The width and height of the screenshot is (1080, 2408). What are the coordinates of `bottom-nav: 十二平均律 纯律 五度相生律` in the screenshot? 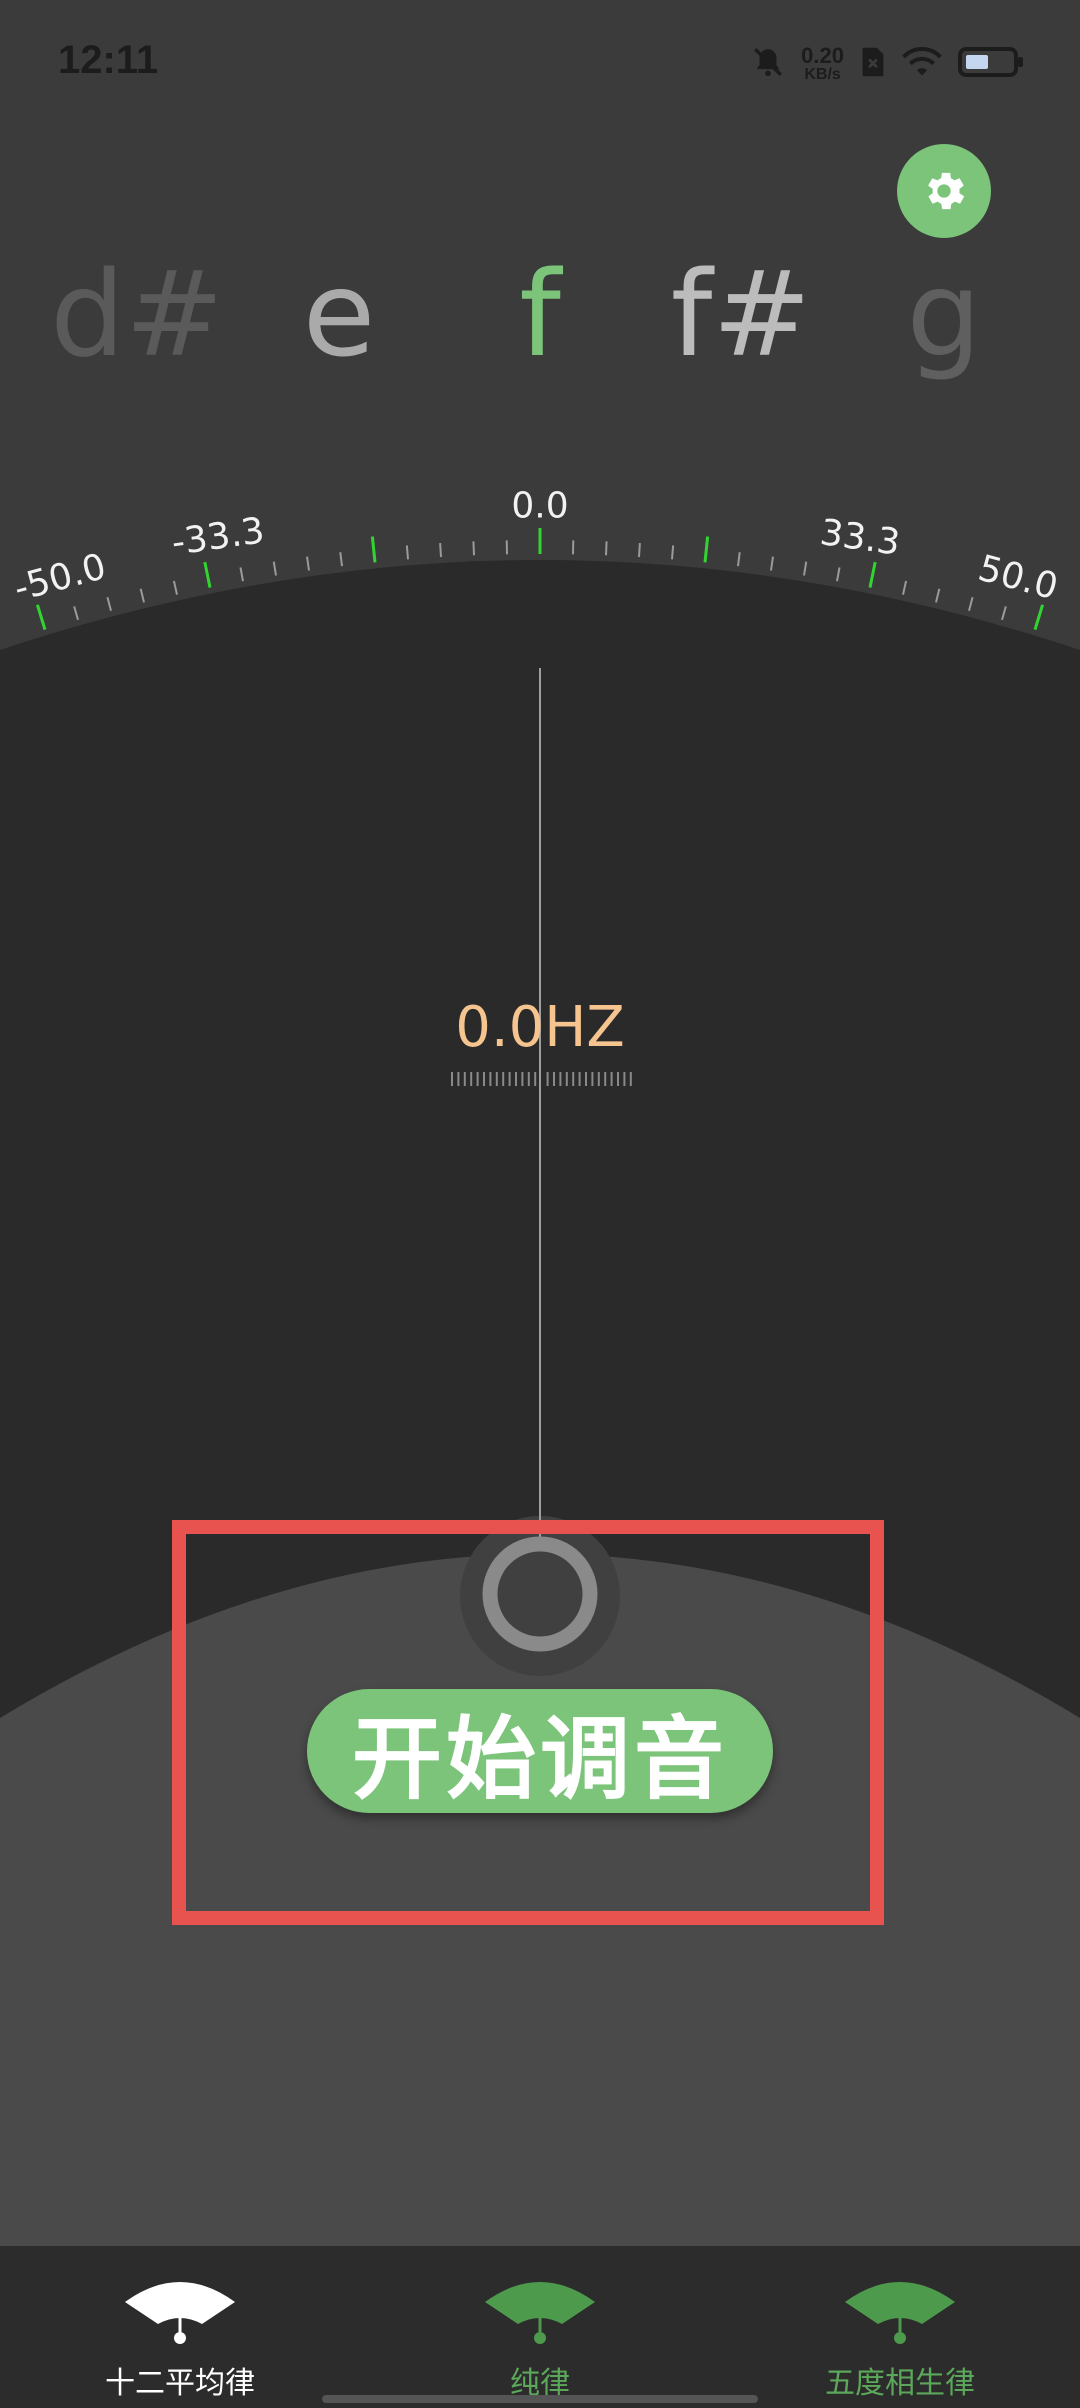 It's located at (540, 2327).